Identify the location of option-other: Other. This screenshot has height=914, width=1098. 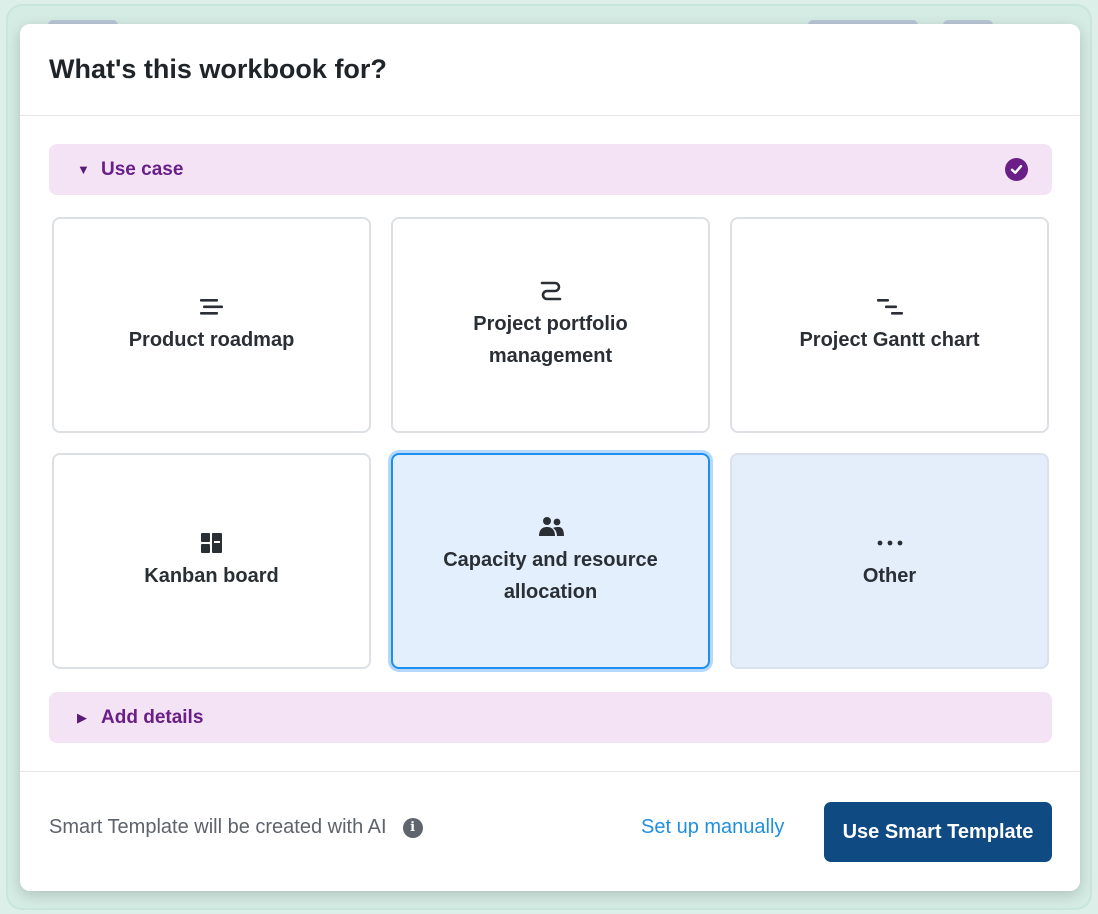
(889, 561).